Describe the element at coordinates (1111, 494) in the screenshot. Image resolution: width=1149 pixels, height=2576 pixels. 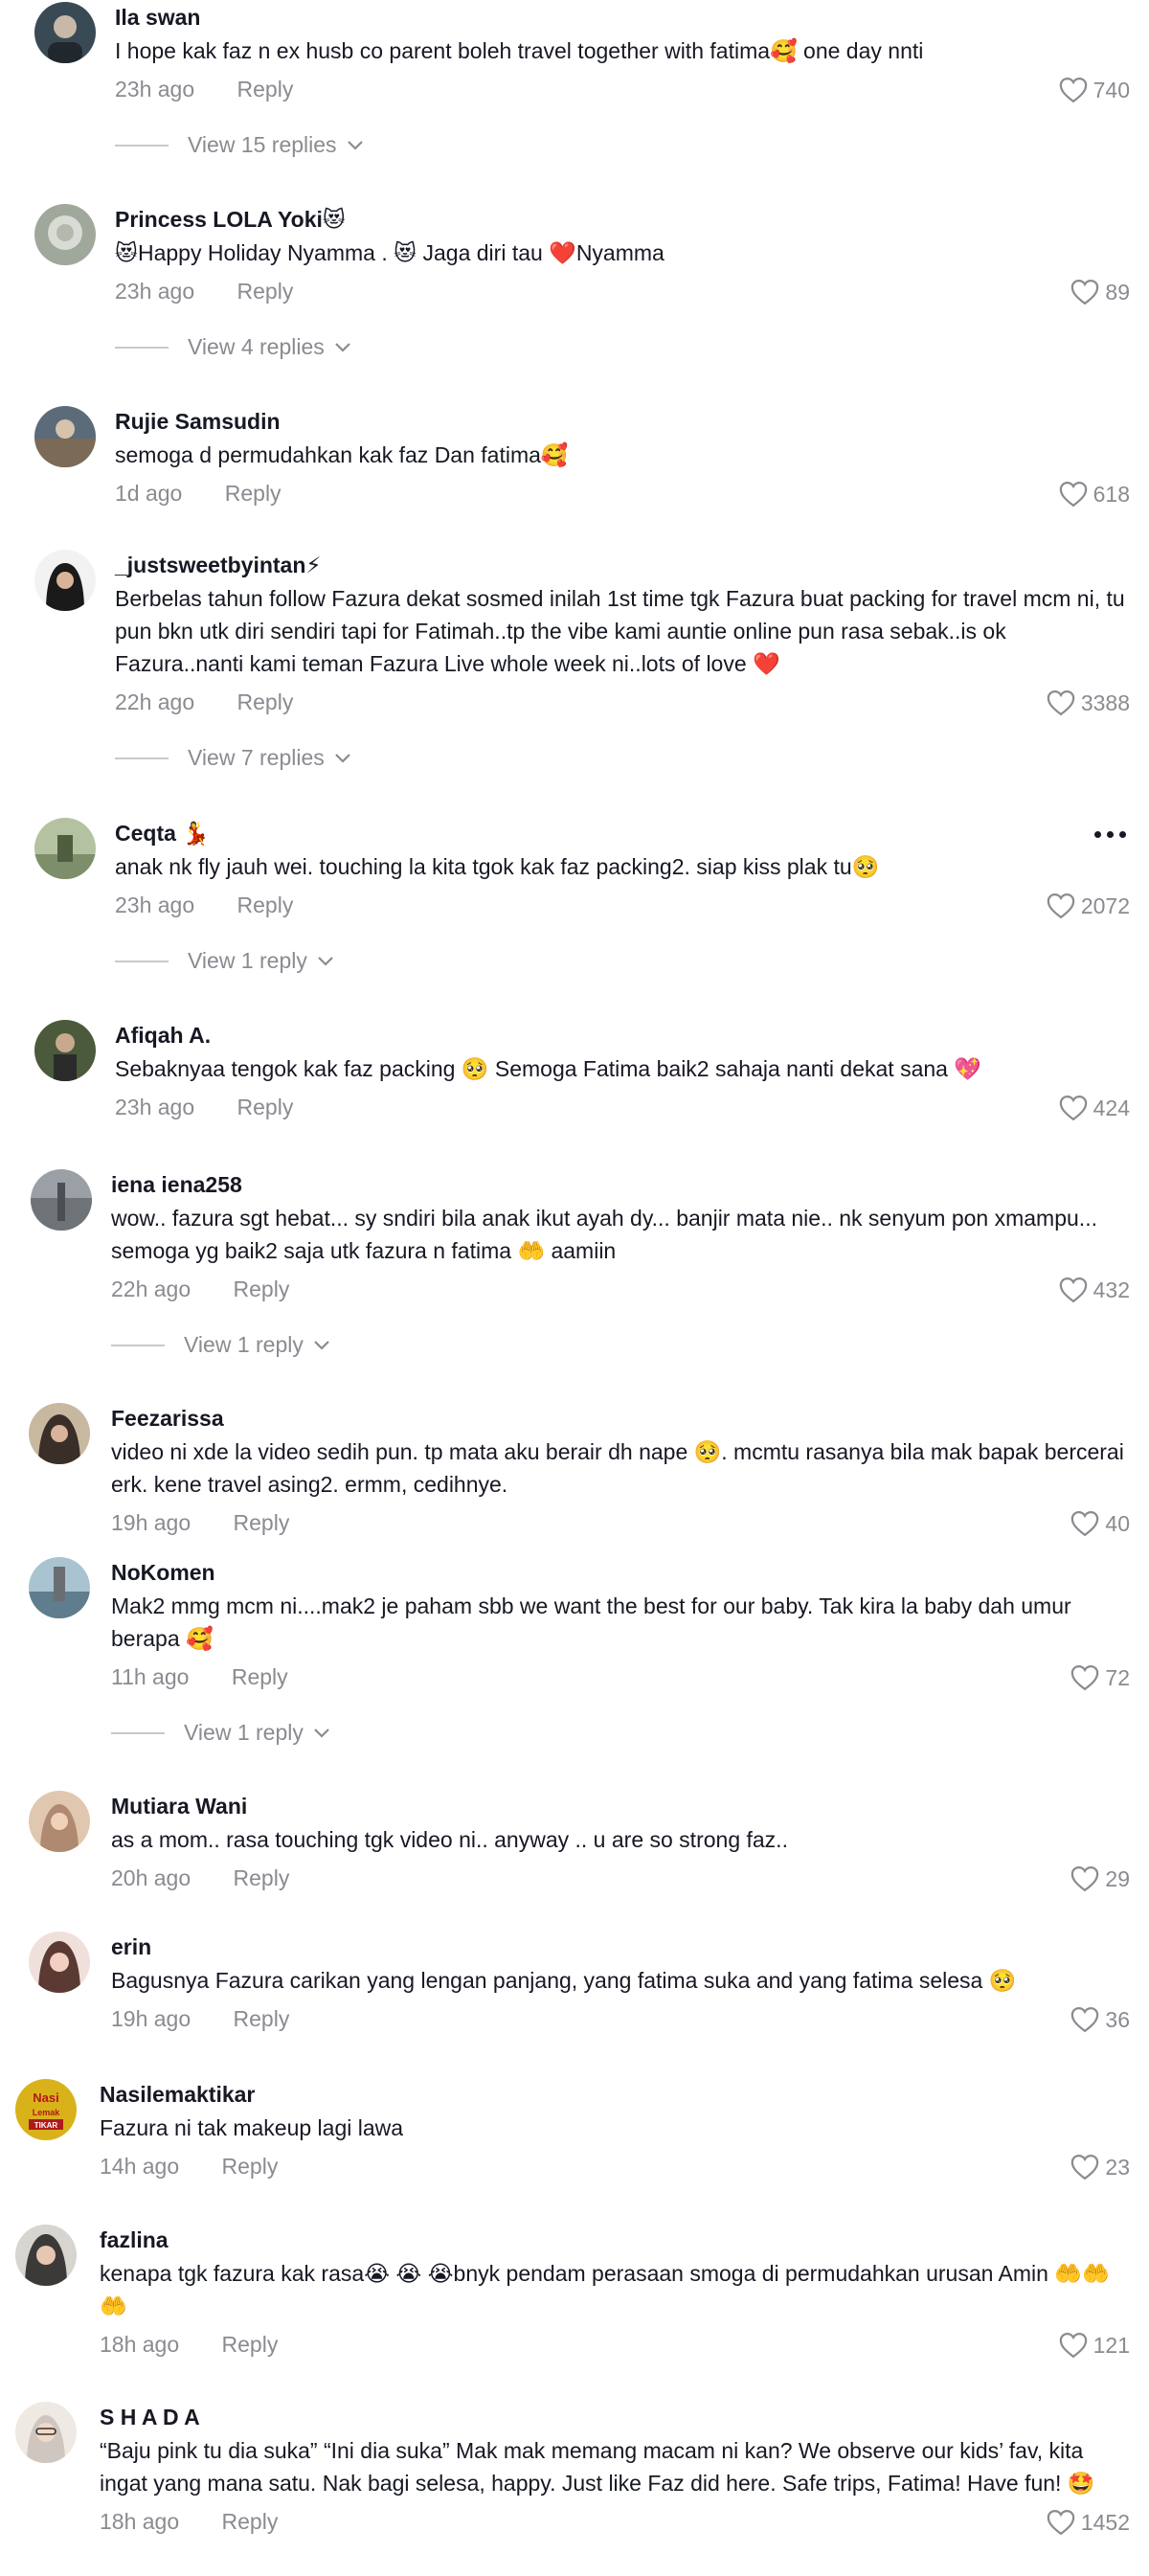
I see `like-count: 618` at that location.